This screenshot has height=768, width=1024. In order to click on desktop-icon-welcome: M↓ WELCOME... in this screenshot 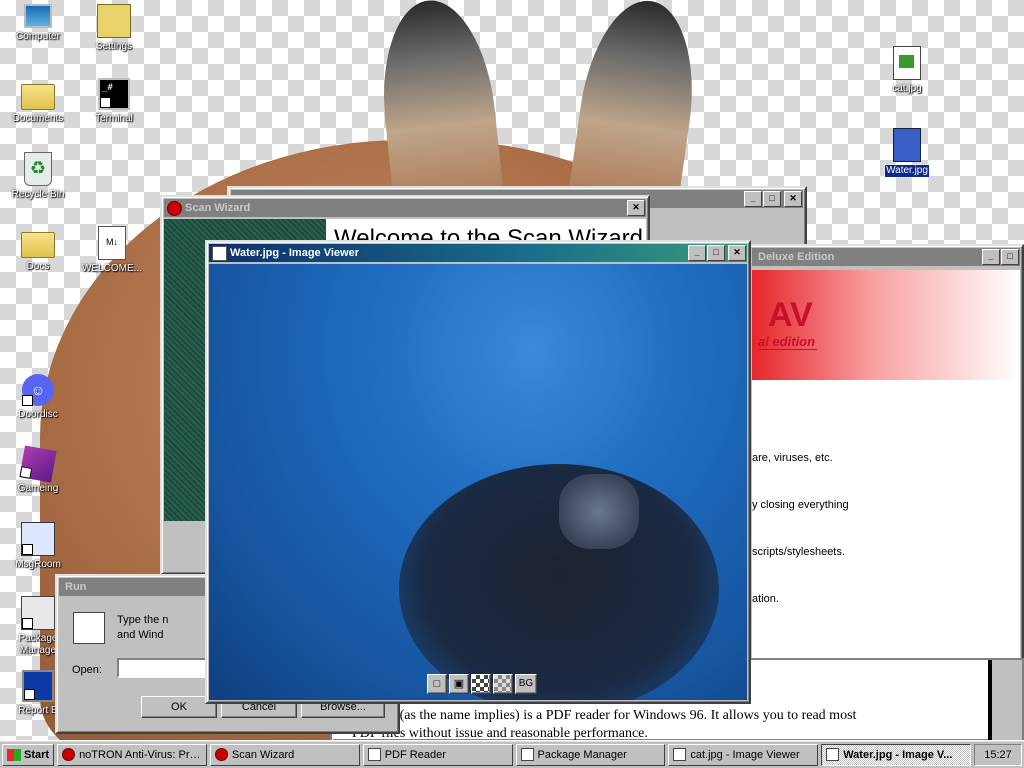, I will do `click(112, 250)`.